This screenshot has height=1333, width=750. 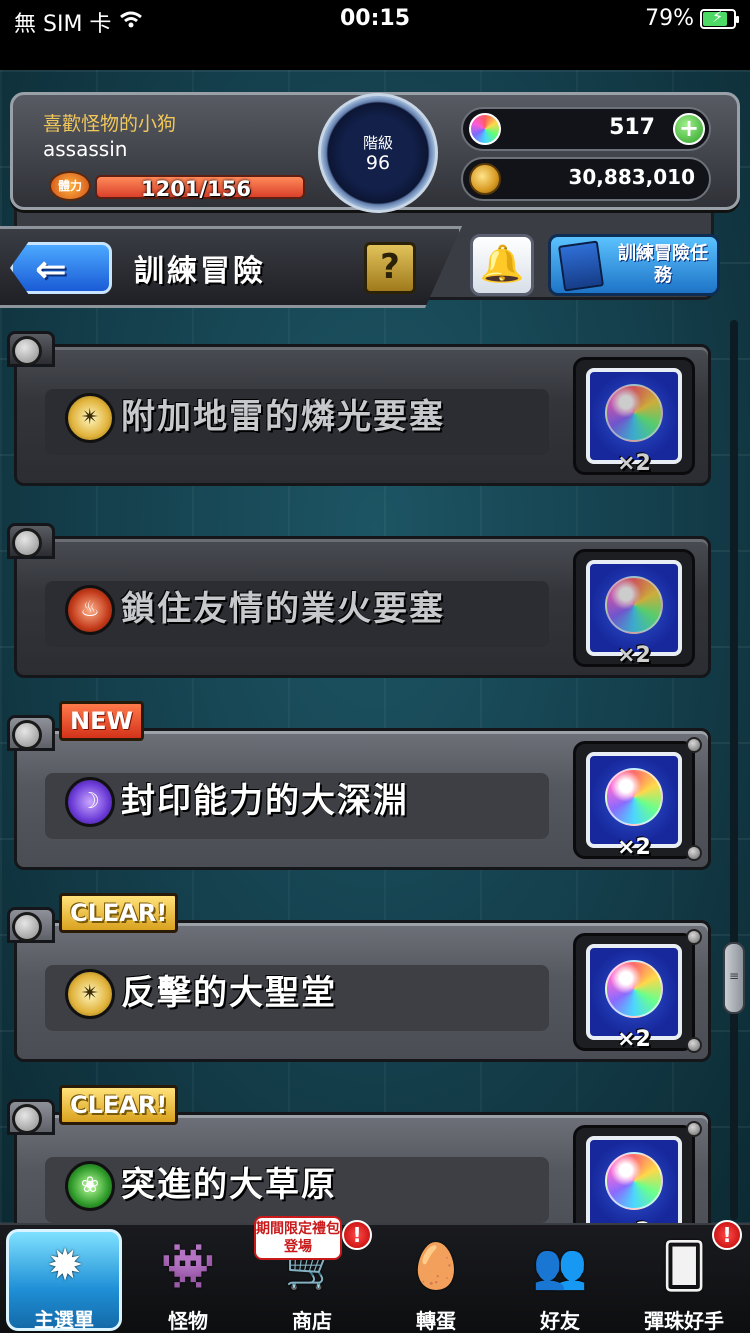 I want to click on main-menu-icon: ✹, so click(x=65, y=1265).